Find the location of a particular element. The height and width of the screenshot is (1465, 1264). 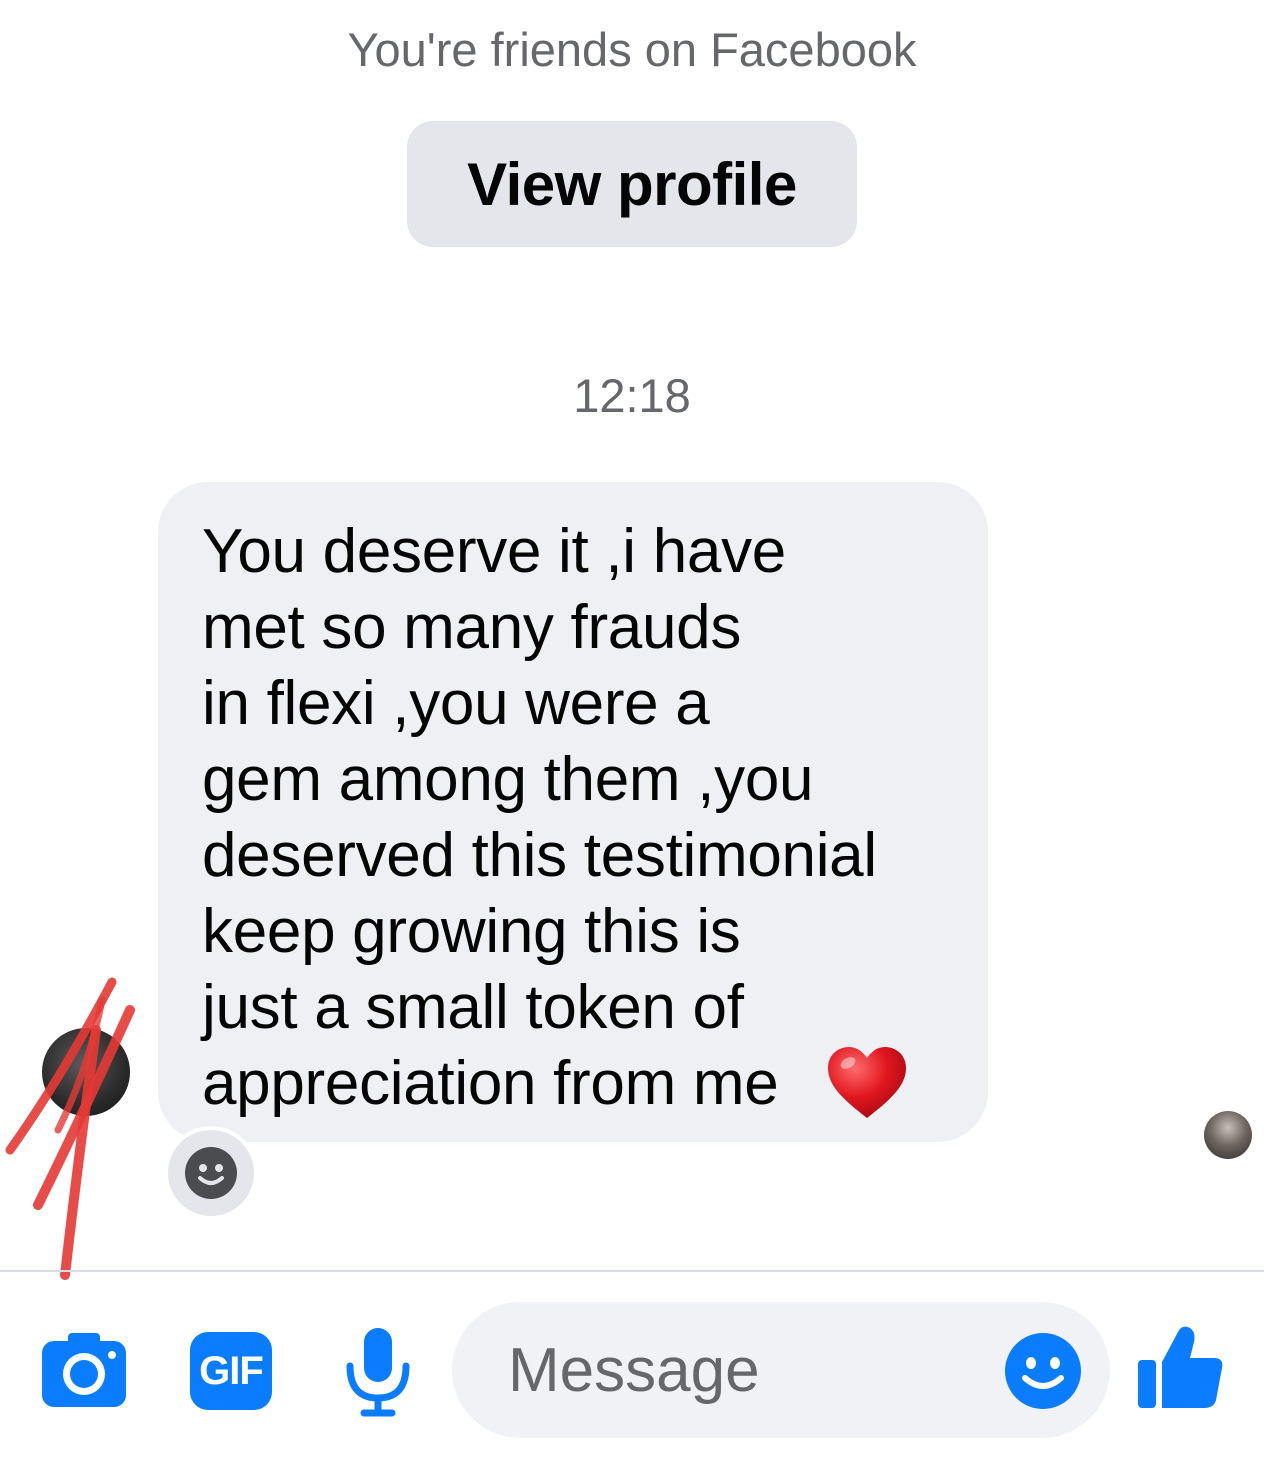

add-reaction-button is located at coordinates (211, 1173).